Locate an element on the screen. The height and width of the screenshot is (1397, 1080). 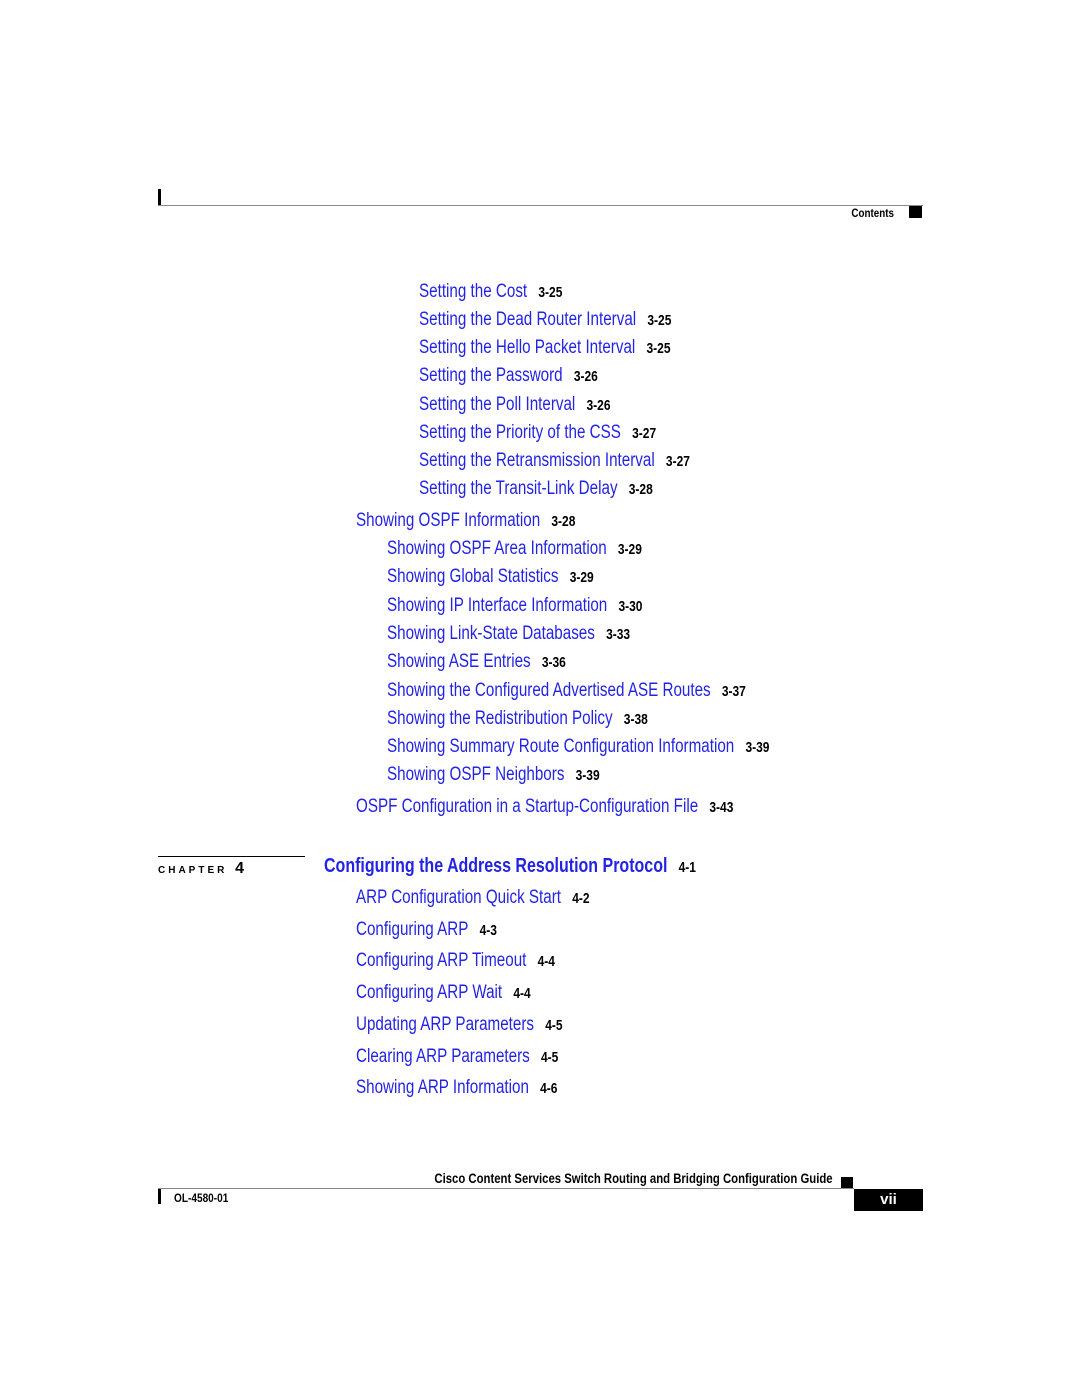
toc-entry: Updating ARP Parameters 4-5 is located at coordinates (459, 1025).